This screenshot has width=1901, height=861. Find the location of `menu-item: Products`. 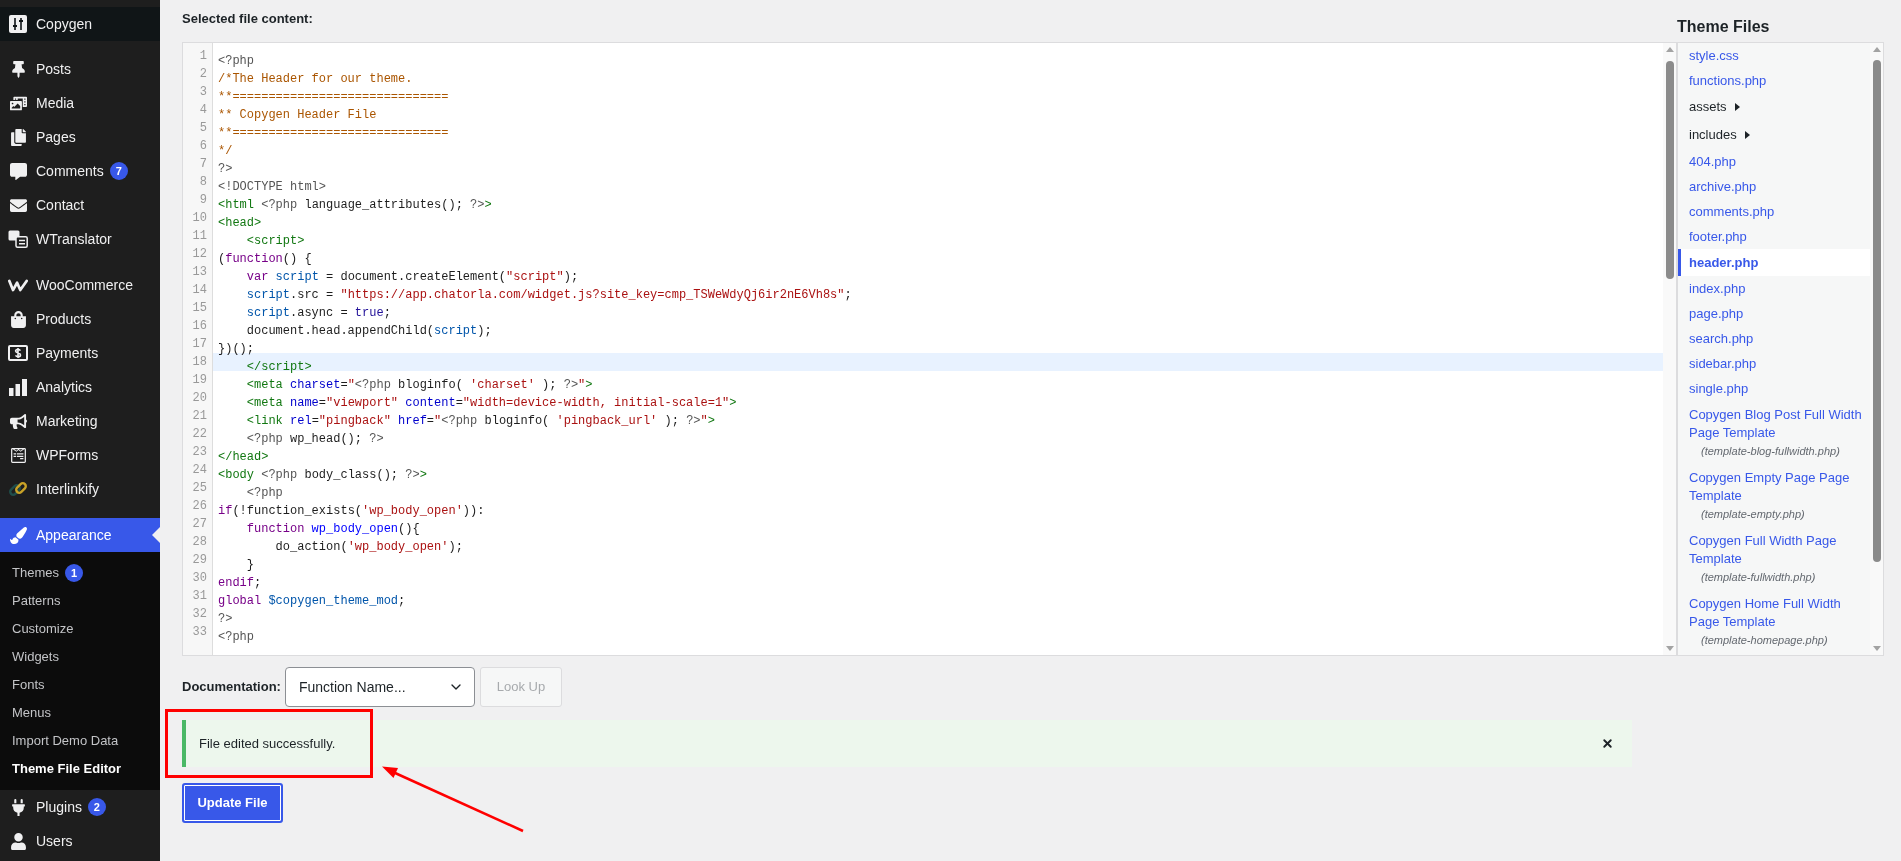

menu-item: Products is located at coordinates (80, 319).